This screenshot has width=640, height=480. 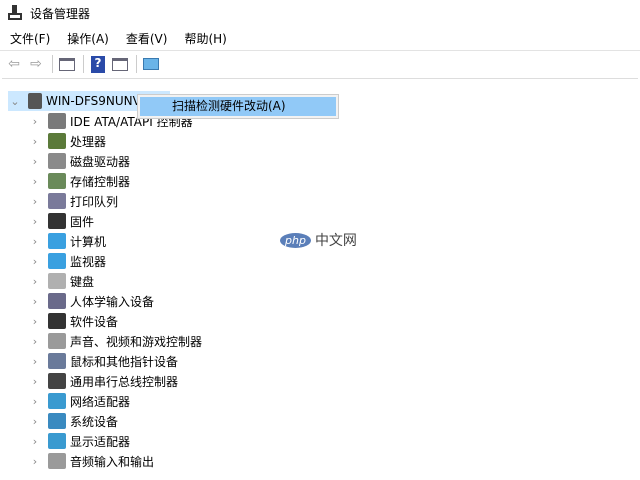 I want to click on menu-bar: 文件(F) 操作(A) 查看(V) 帮助(H), so click(x=117, y=38).